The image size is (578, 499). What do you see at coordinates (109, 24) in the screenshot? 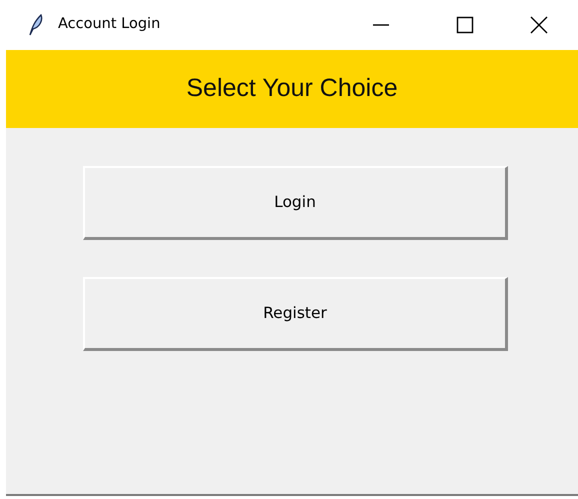
I see `window-title: Account Login` at bounding box center [109, 24].